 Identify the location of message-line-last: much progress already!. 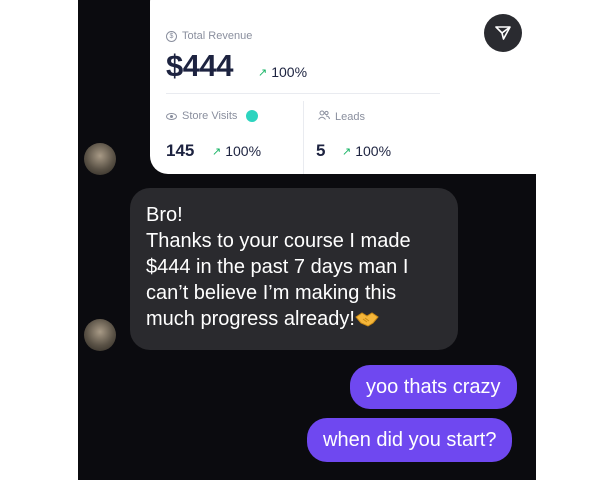
(294, 319).